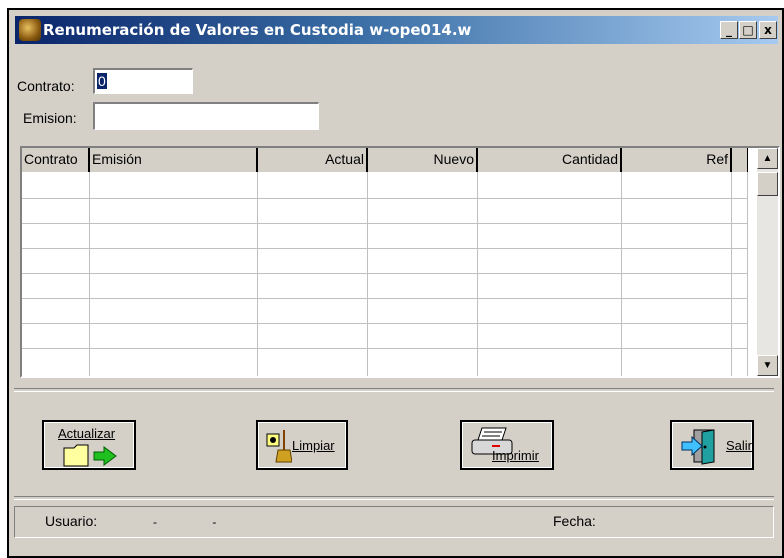  Describe the element at coordinates (507, 445) in the screenshot. I see `imprimir-button: Imprimir` at that location.